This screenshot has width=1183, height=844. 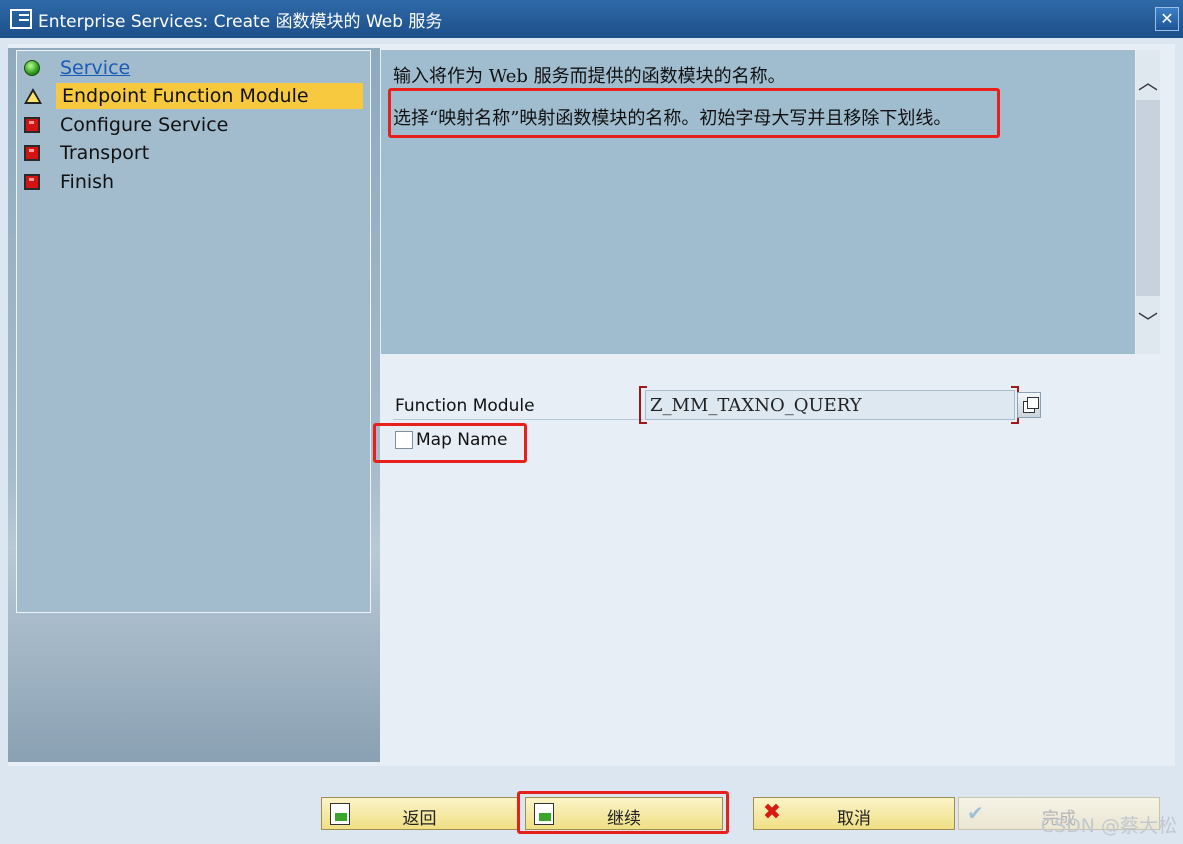 I want to click on window-title: Enterprise Services: Create 函数模块的 Web 服务, so click(x=240, y=21).